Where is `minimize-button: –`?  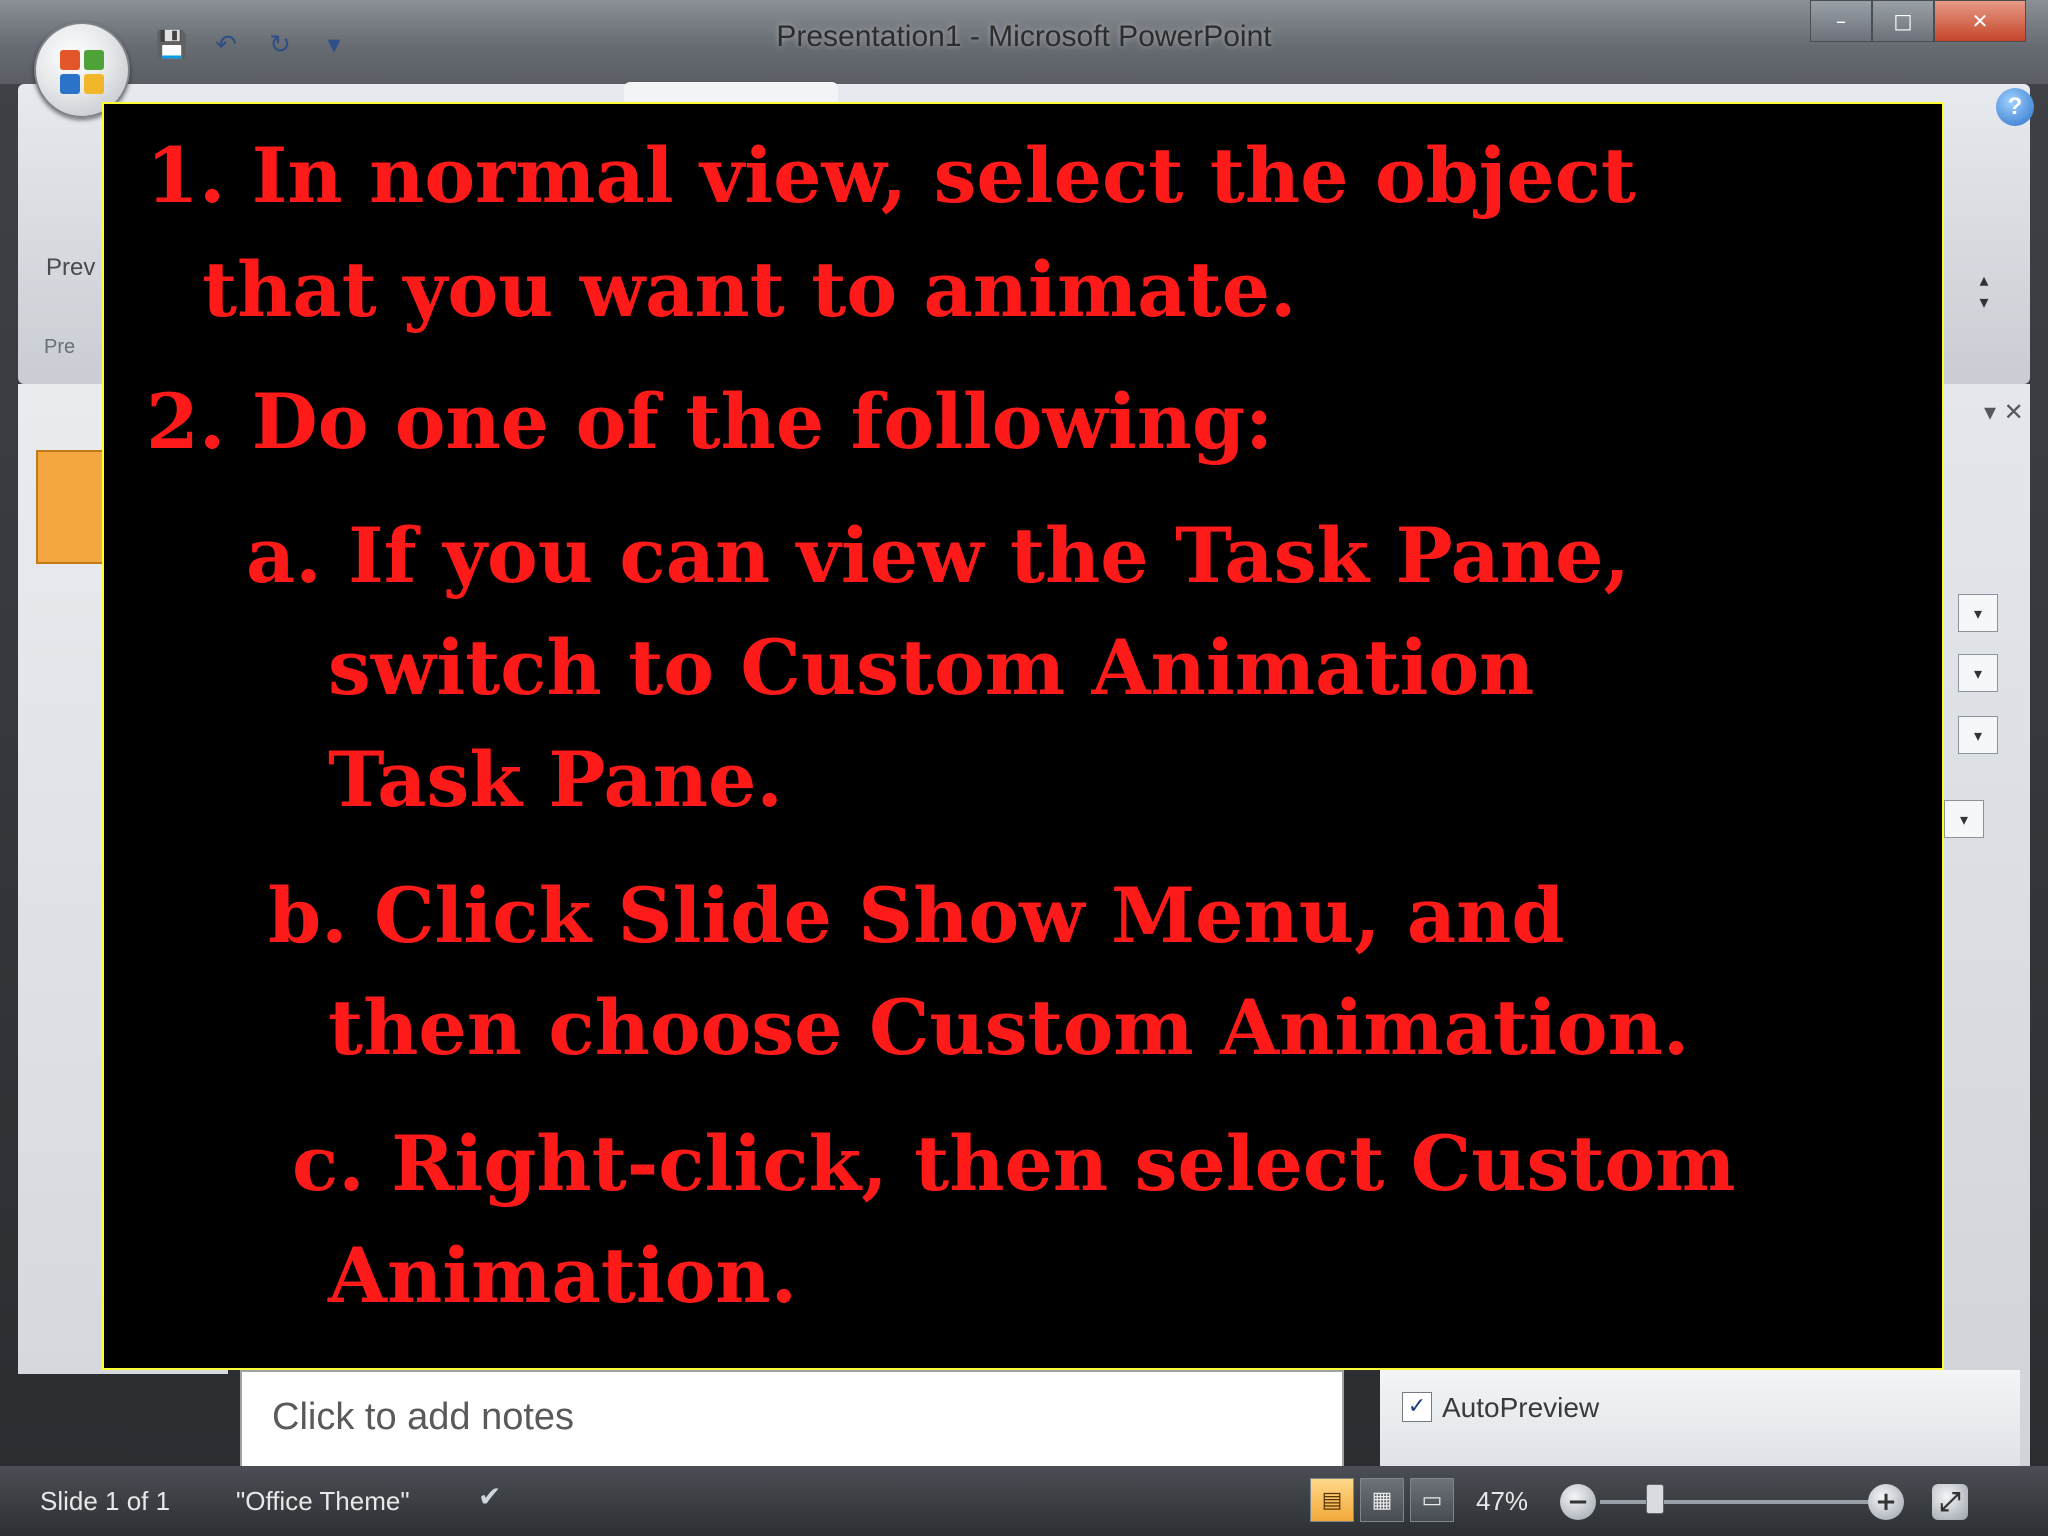
minimize-button: – is located at coordinates (1841, 21).